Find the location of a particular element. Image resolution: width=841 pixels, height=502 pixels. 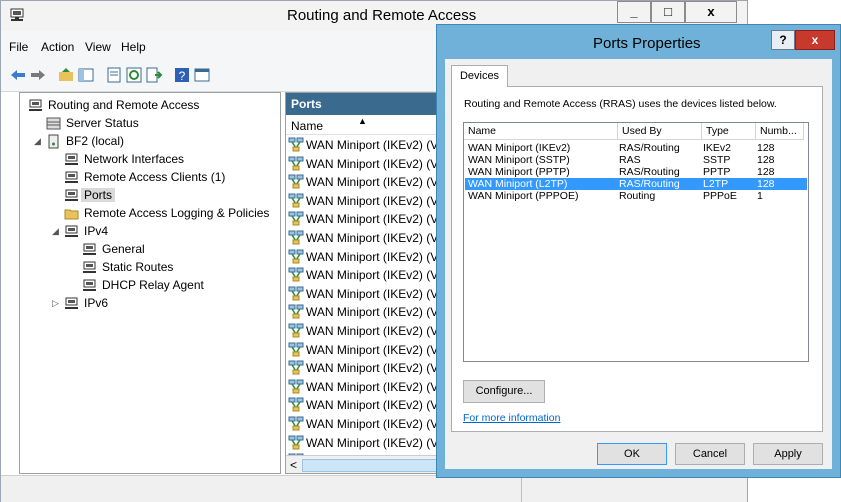

refresh-icon is located at coordinates (134, 75).